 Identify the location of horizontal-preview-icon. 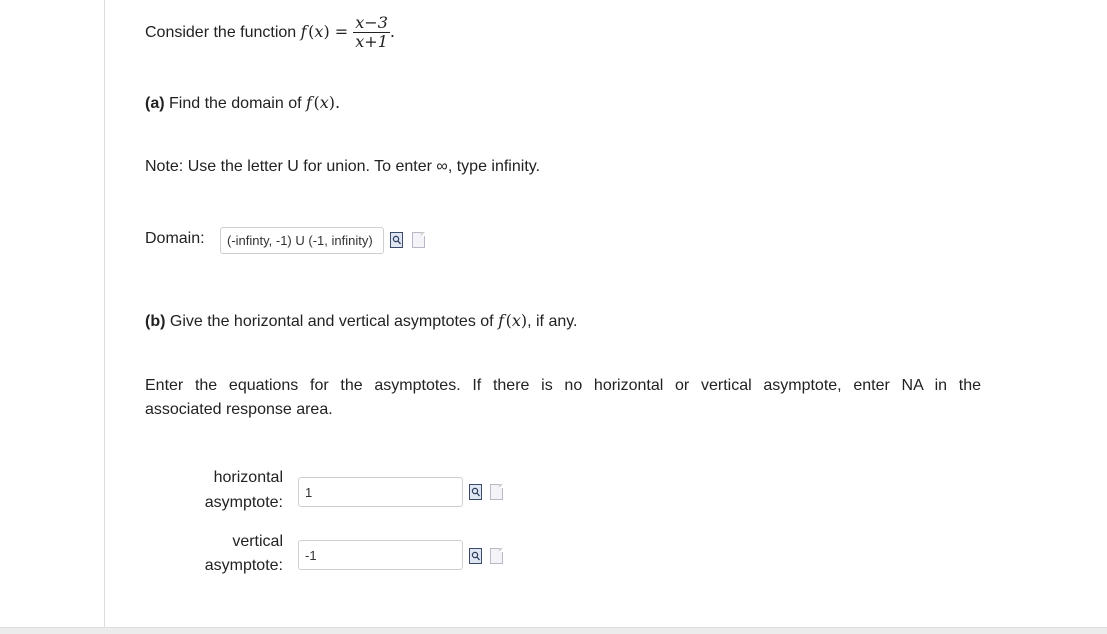
(475, 492).